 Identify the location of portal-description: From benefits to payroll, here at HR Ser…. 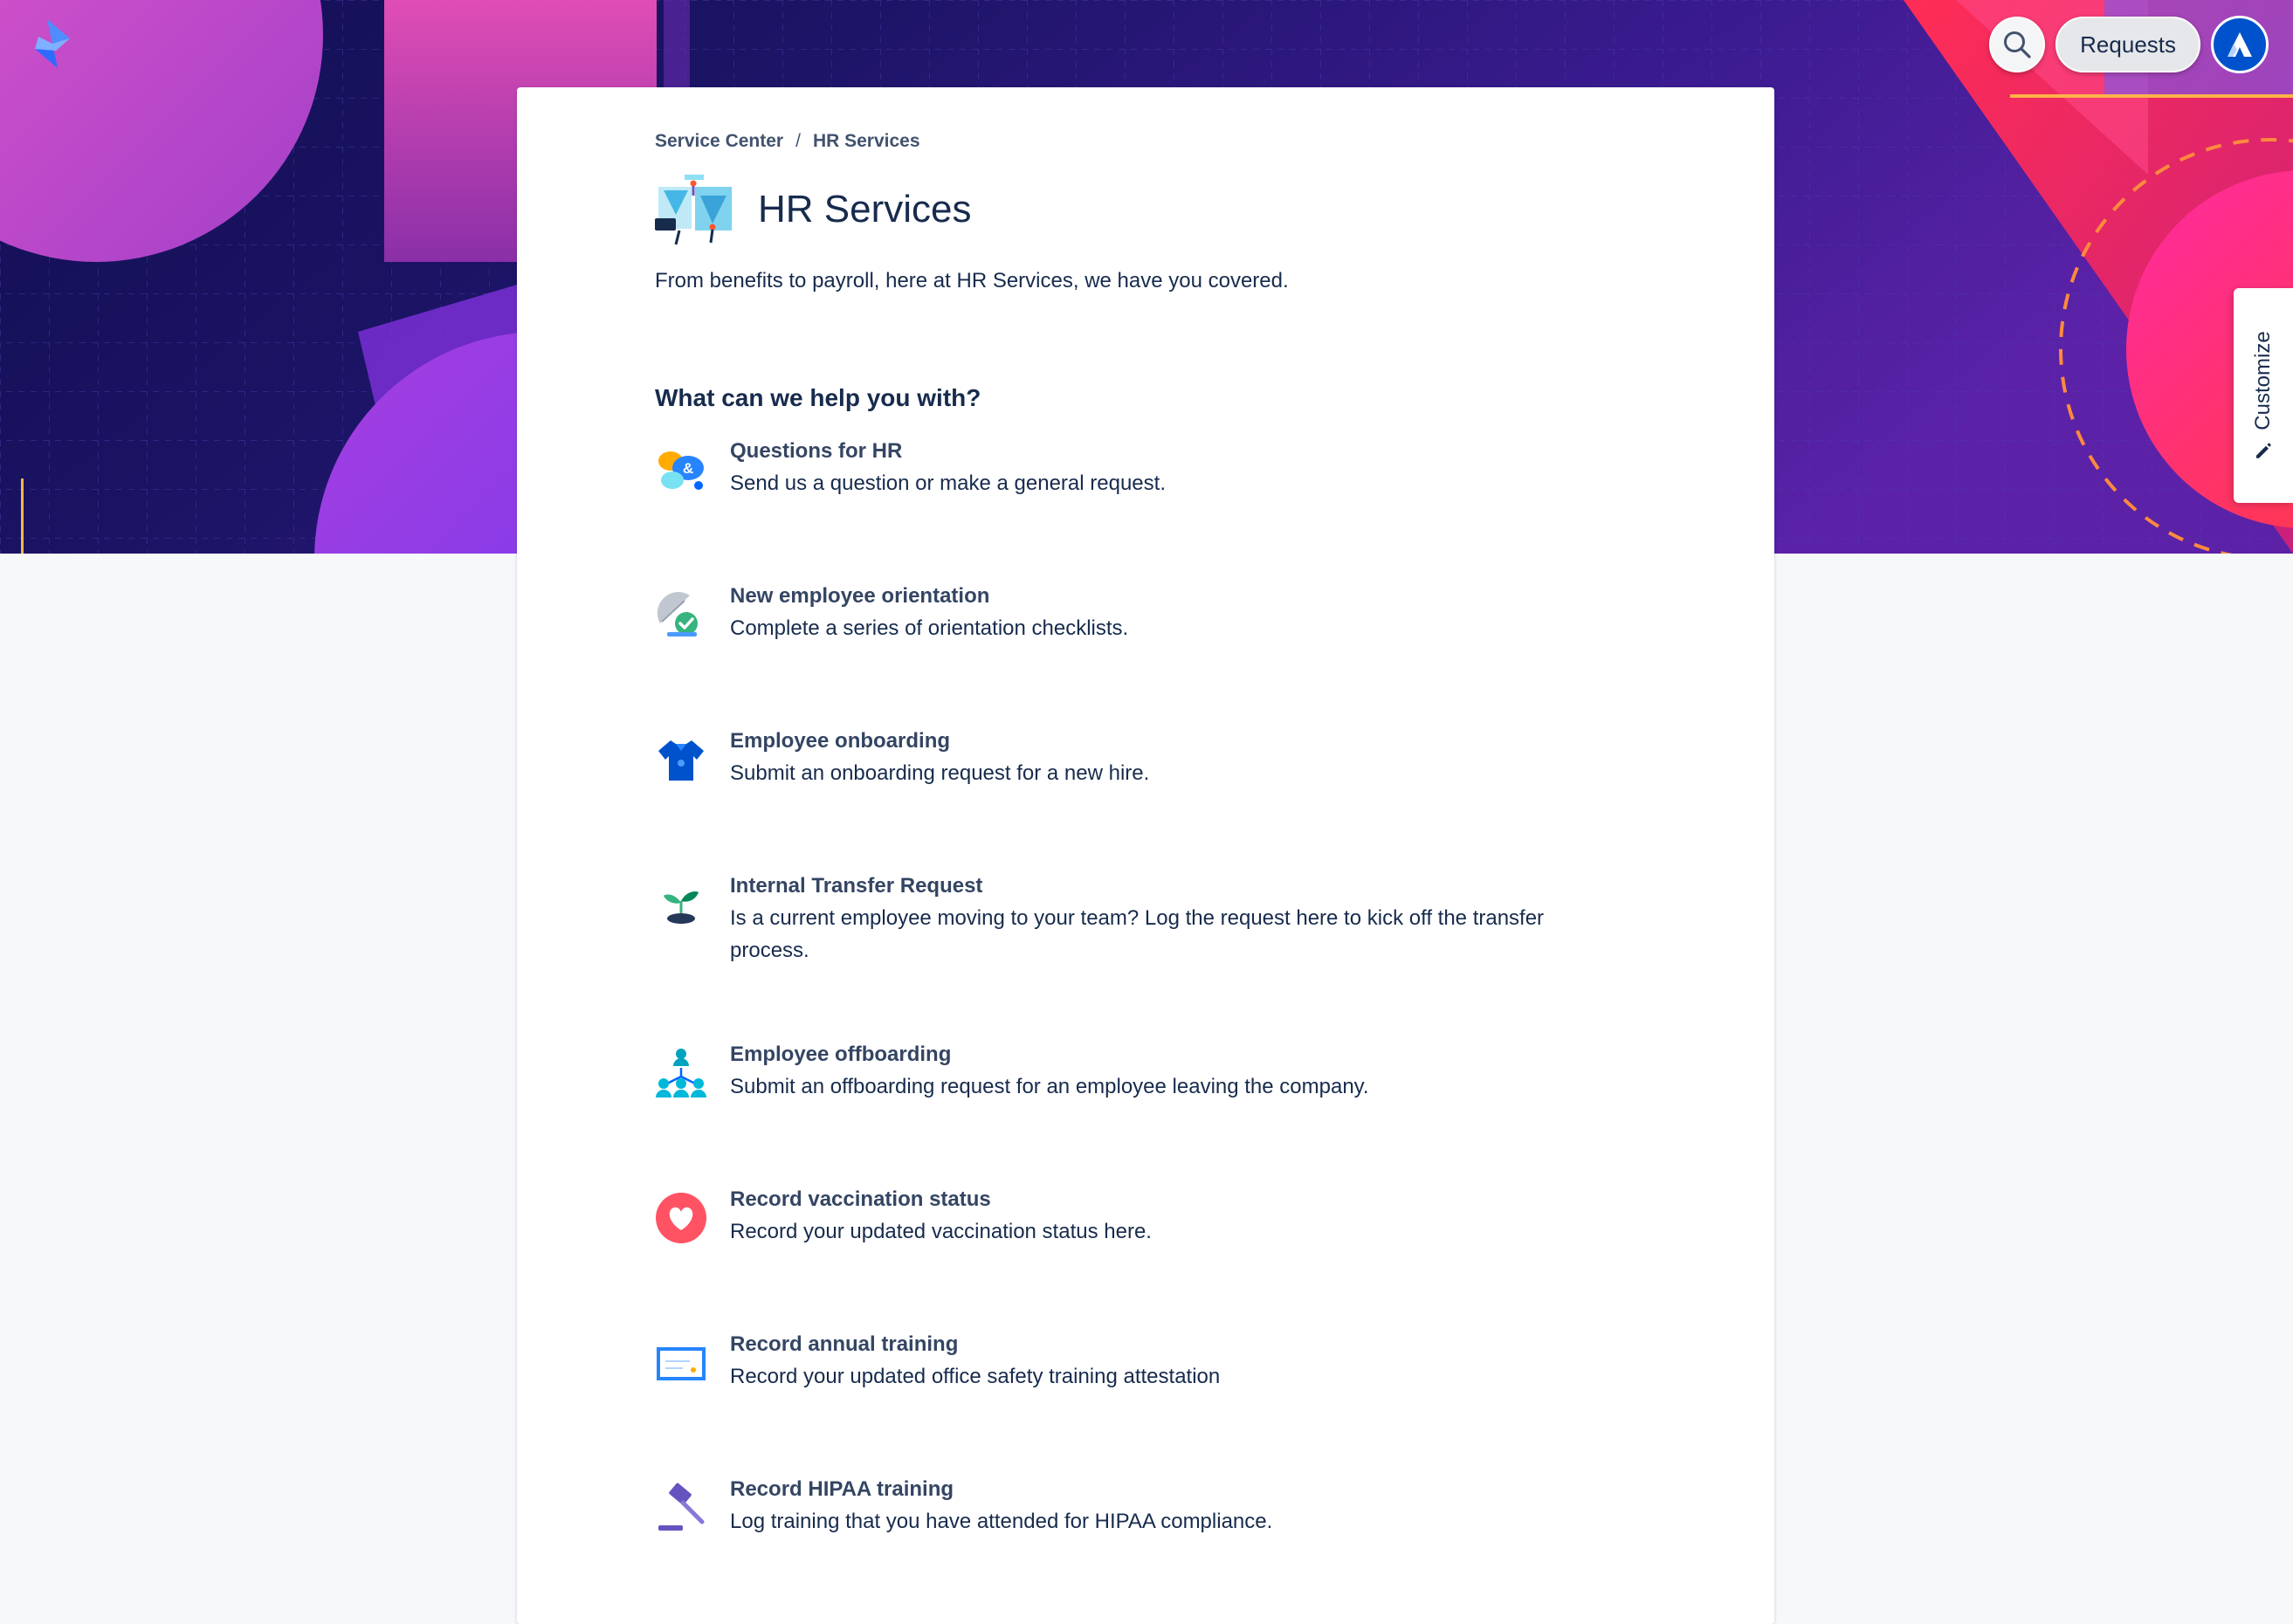
(972, 280).